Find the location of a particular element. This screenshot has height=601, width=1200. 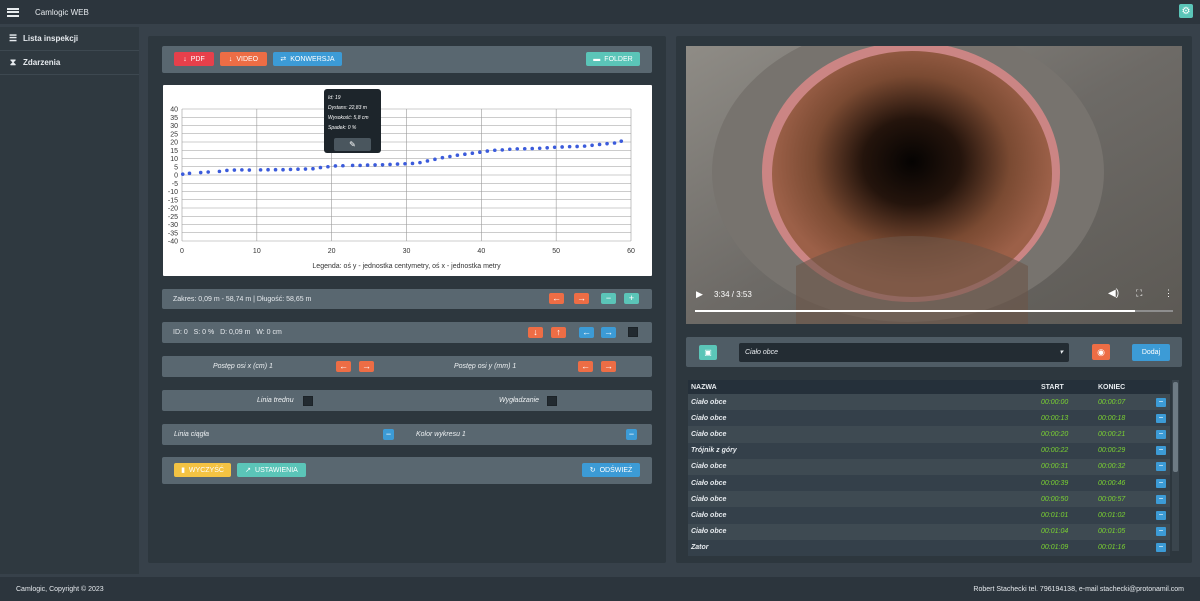

video-progress-track is located at coordinates (934, 311).